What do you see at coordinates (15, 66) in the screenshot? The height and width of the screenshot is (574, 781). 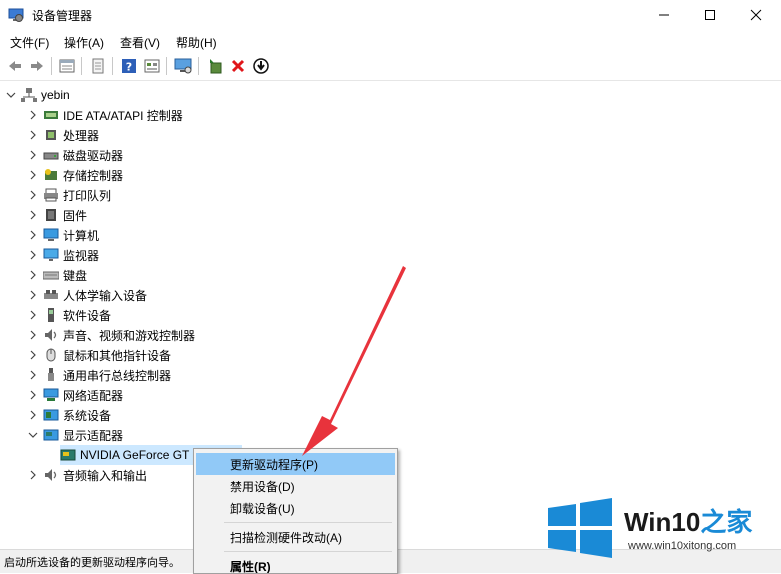 I see `back-icon` at bounding box center [15, 66].